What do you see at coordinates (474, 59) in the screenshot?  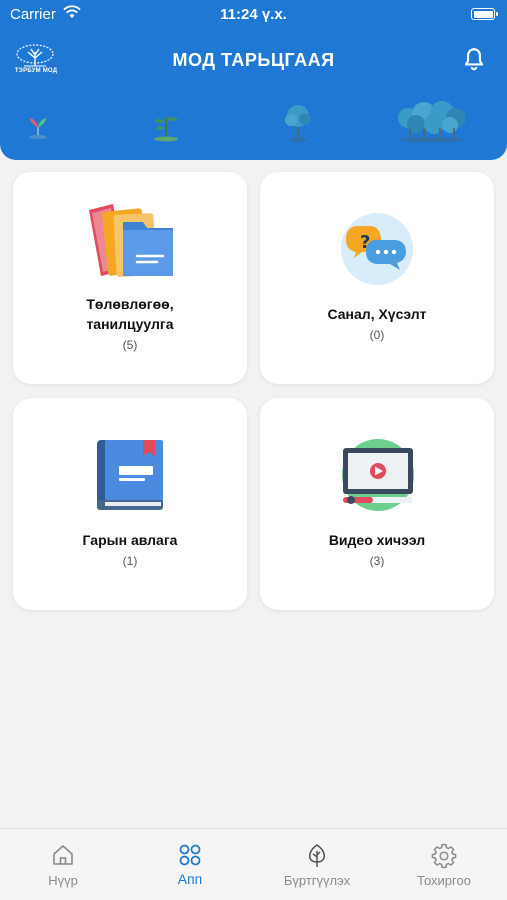 I see `bell-icon` at bounding box center [474, 59].